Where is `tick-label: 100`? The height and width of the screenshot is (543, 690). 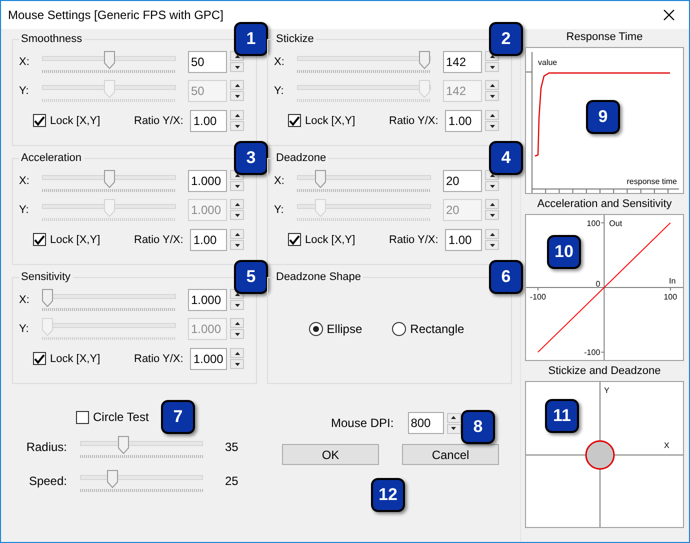
tick-label: 100 is located at coordinates (593, 223).